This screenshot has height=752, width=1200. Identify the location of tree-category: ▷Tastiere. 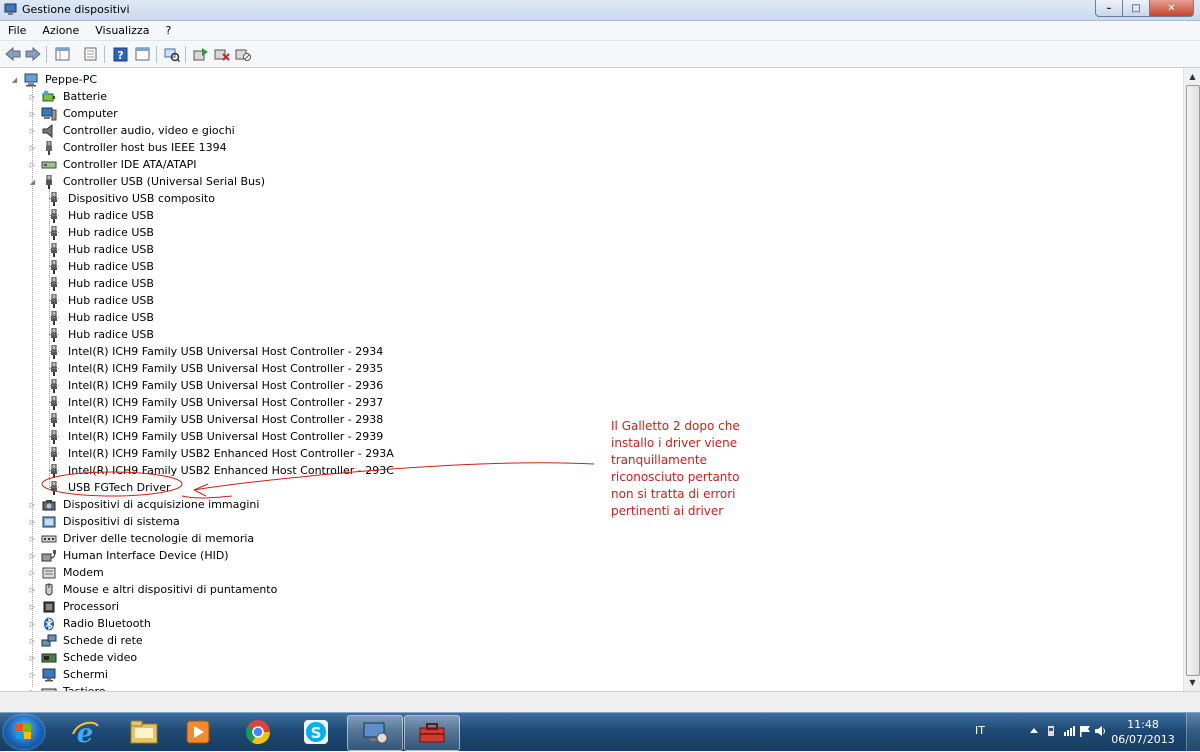
(68, 687).